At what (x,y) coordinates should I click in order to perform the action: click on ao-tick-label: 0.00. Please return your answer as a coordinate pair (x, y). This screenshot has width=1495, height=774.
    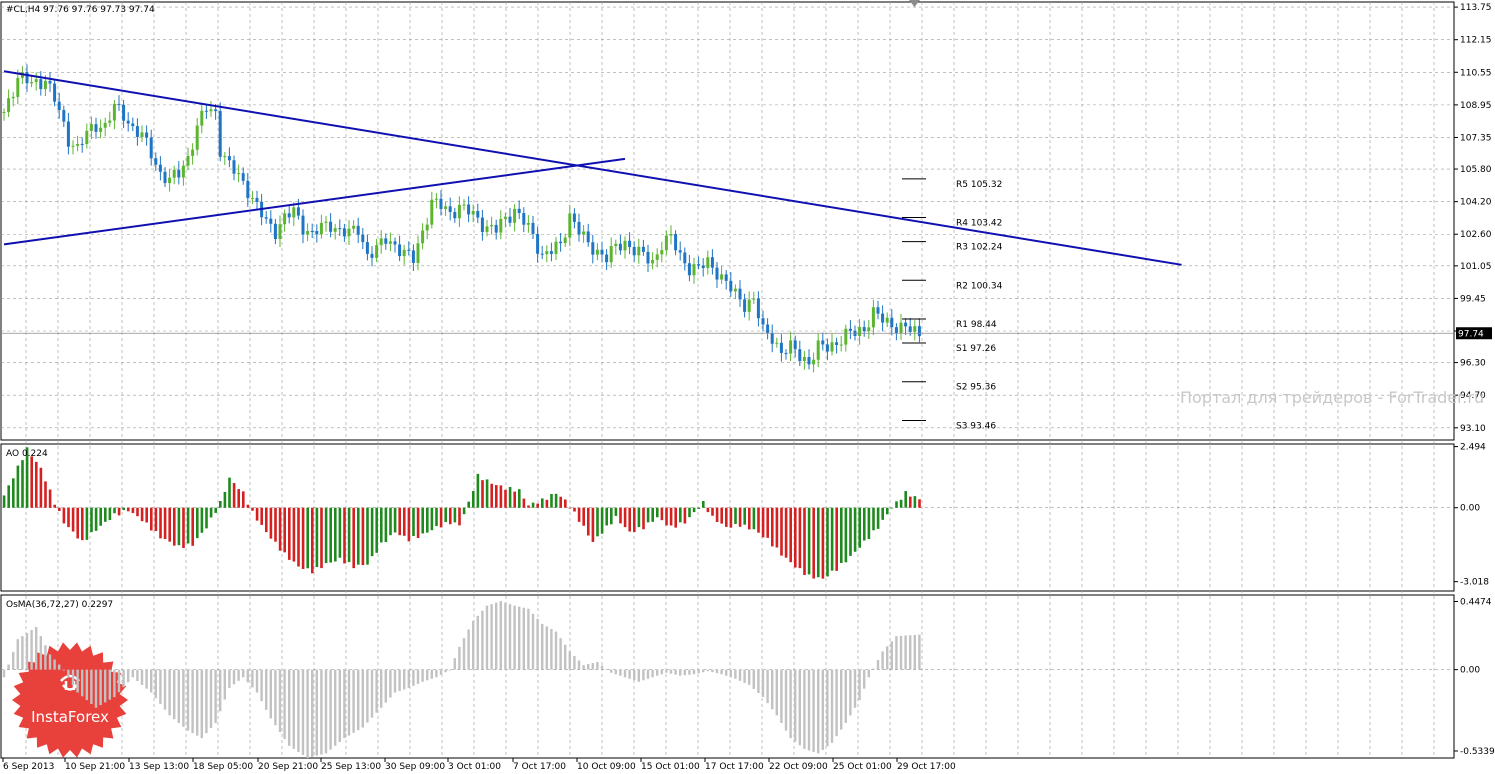
    Looking at the image, I should click on (1470, 509).